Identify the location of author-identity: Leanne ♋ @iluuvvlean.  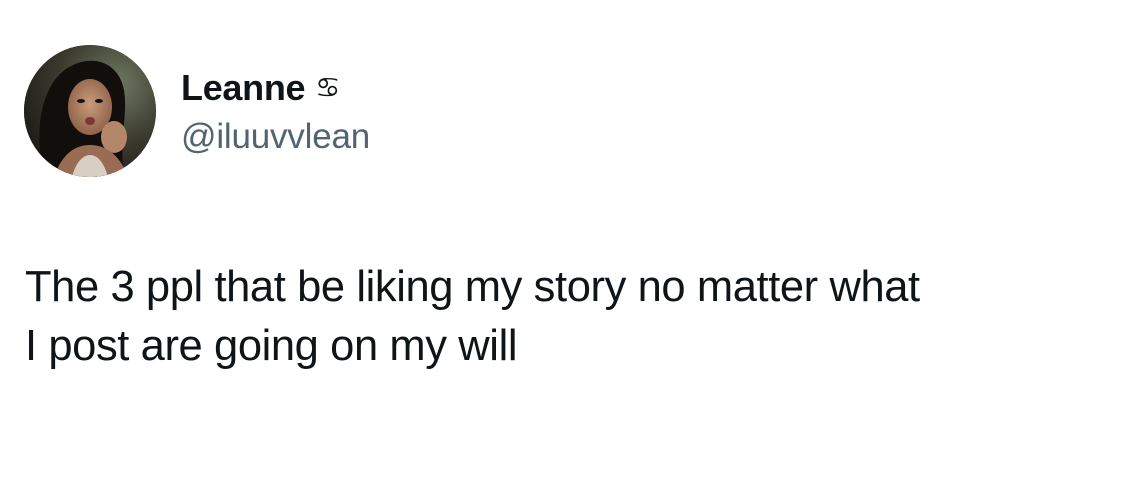
(275, 111).